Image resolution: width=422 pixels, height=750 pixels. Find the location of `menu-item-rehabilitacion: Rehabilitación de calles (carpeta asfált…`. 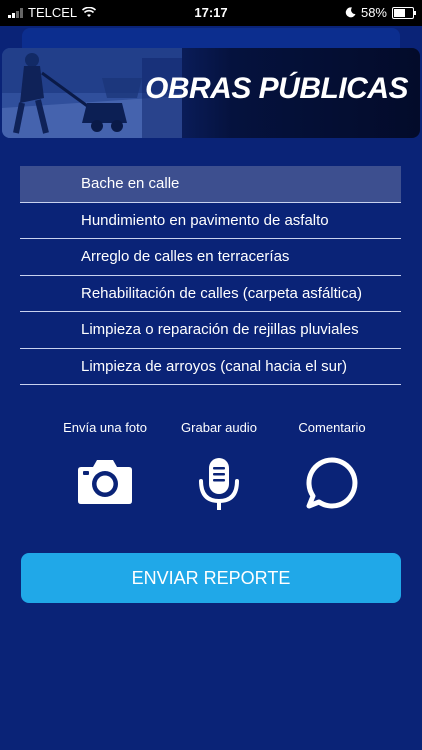

menu-item-rehabilitacion: Rehabilitación de calles (carpeta asfált… is located at coordinates (210, 294).